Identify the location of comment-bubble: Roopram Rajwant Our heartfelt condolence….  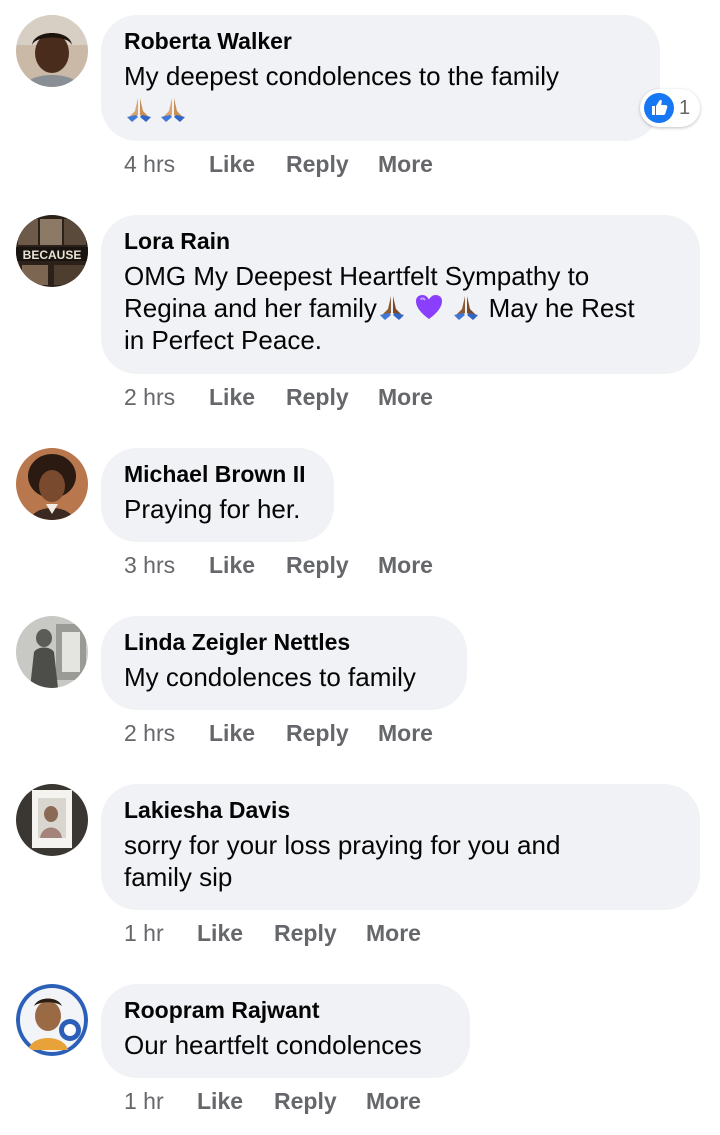
(285, 1031).